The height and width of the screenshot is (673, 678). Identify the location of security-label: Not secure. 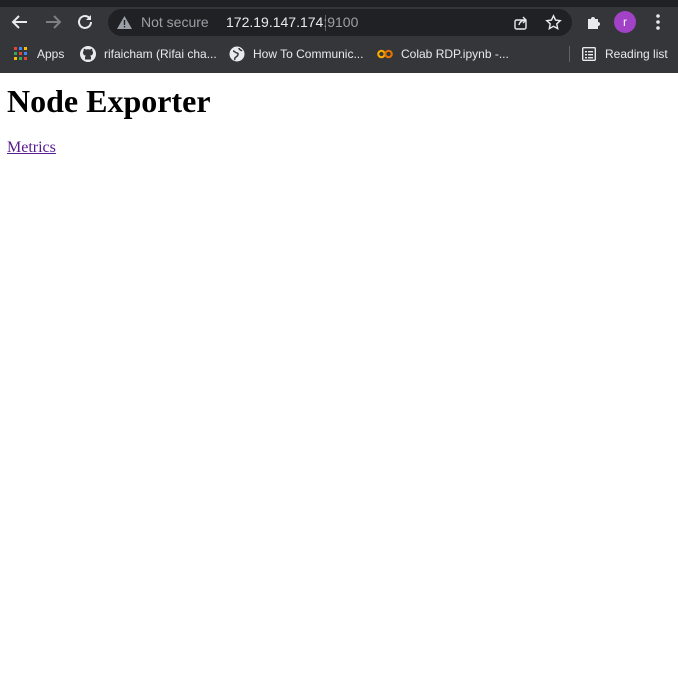
(175, 22).